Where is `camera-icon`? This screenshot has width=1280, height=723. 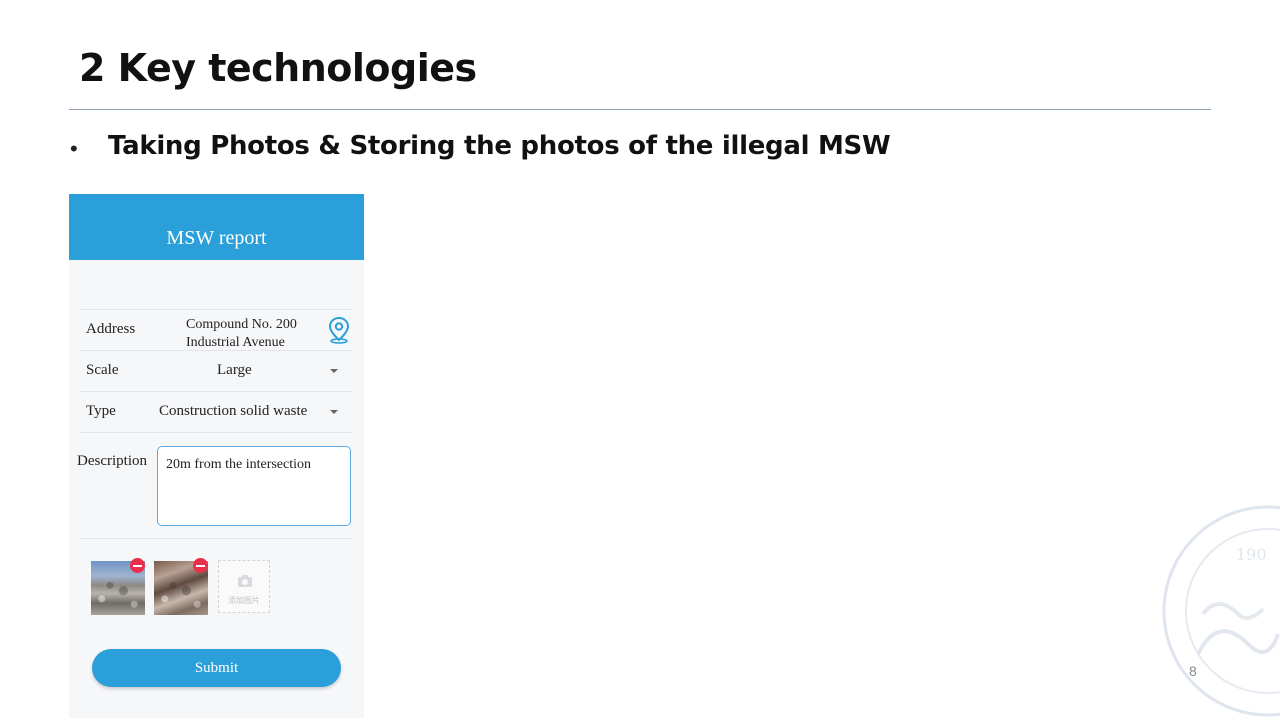
camera-icon is located at coordinates (245, 583).